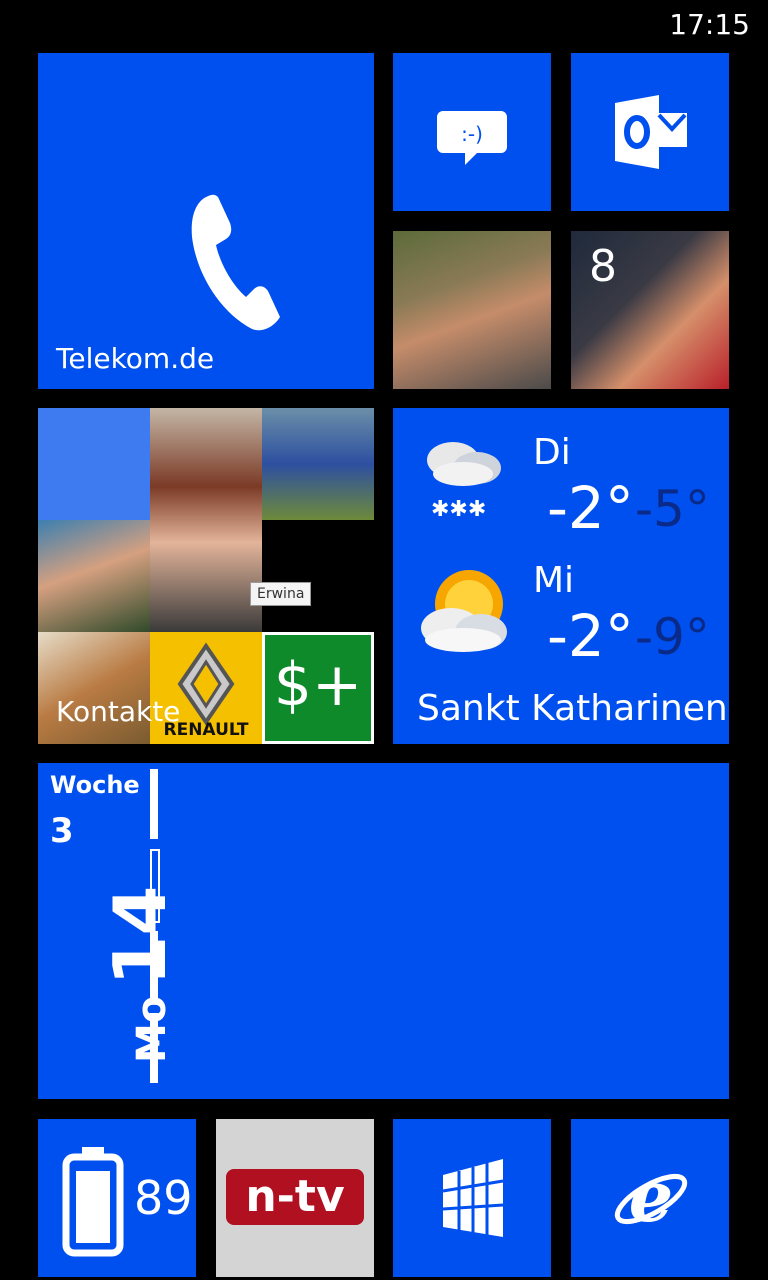 The height and width of the screenshot is (1280, 768). What do you see at coordinates (552, 452) in the screenshot?
I see `weather-day-1: Di` at bounding box center [552, 452].